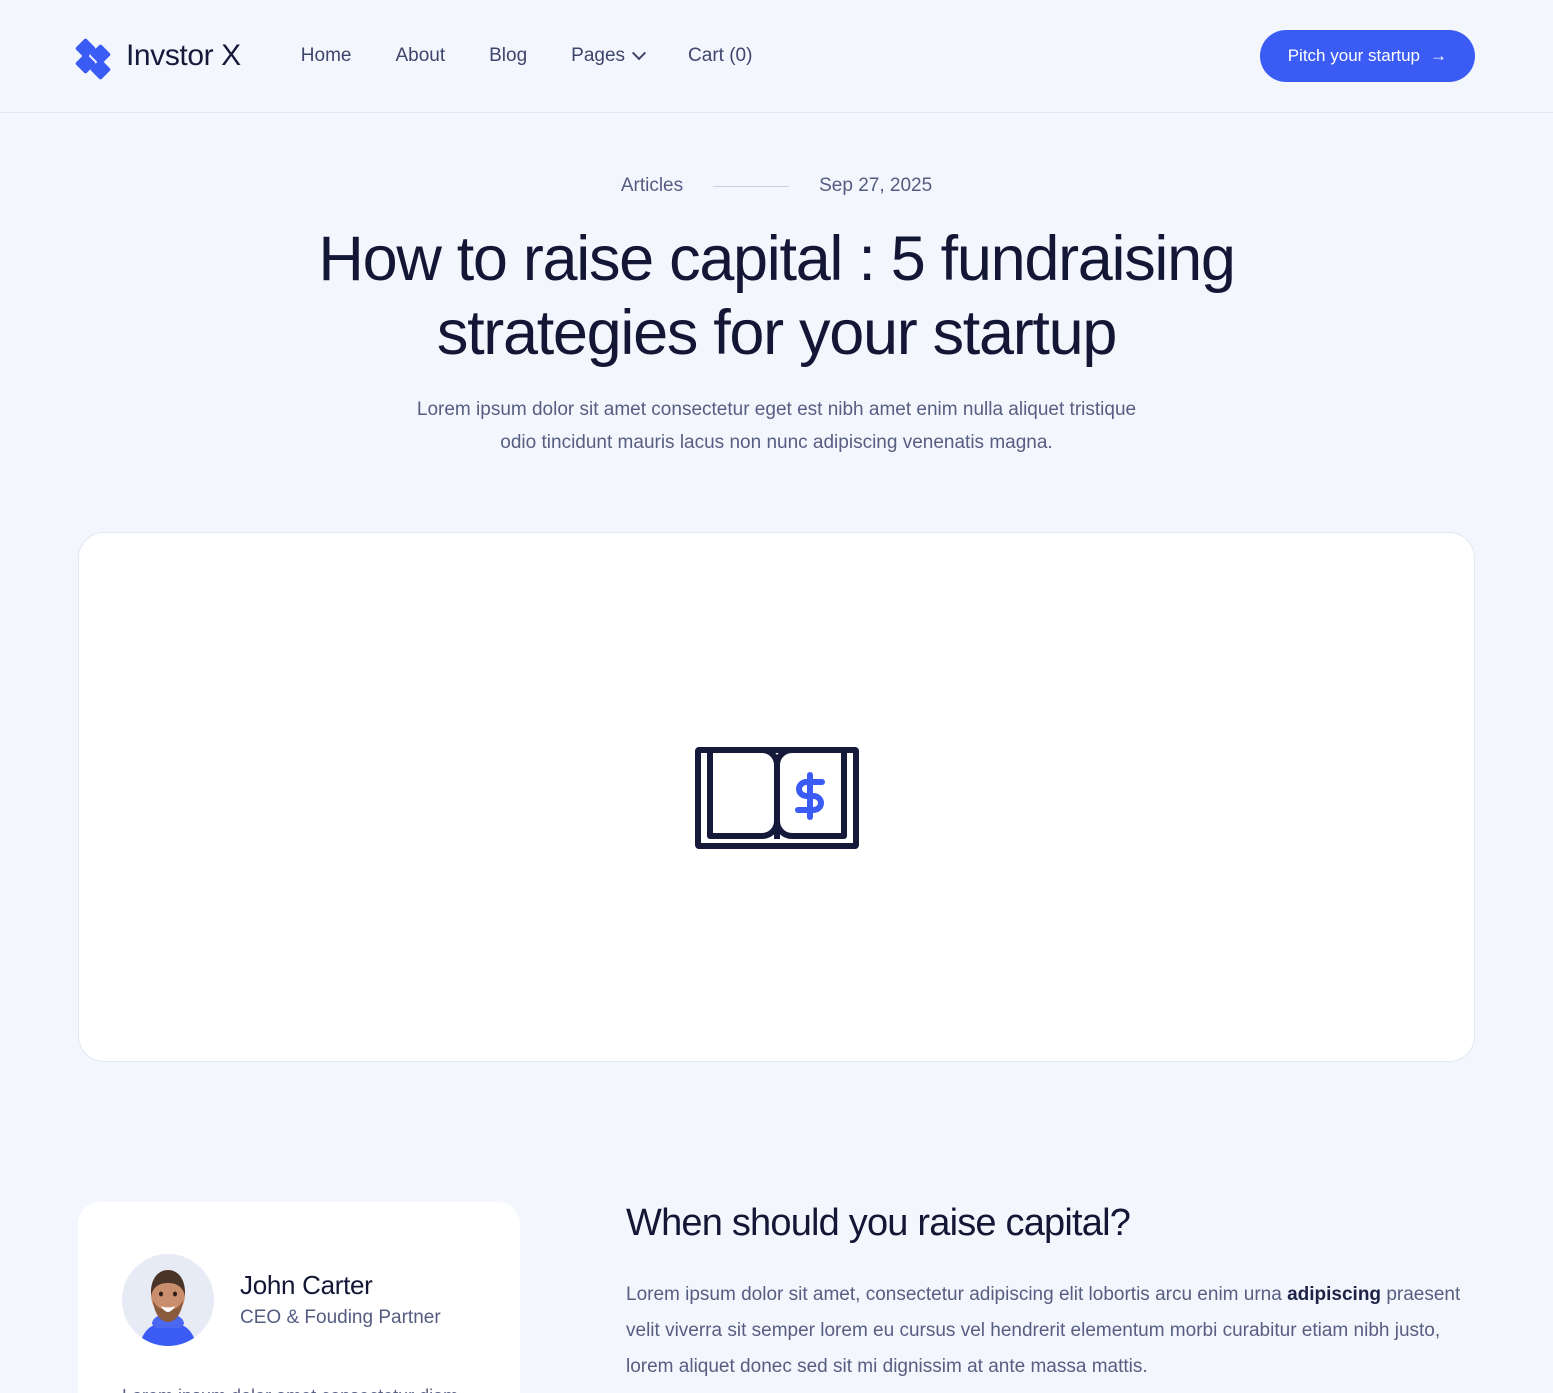  What do you see at coordinates (639, 53) in the screenshot?
I see `chevron-down-icon` at bounding box center [639, 53].